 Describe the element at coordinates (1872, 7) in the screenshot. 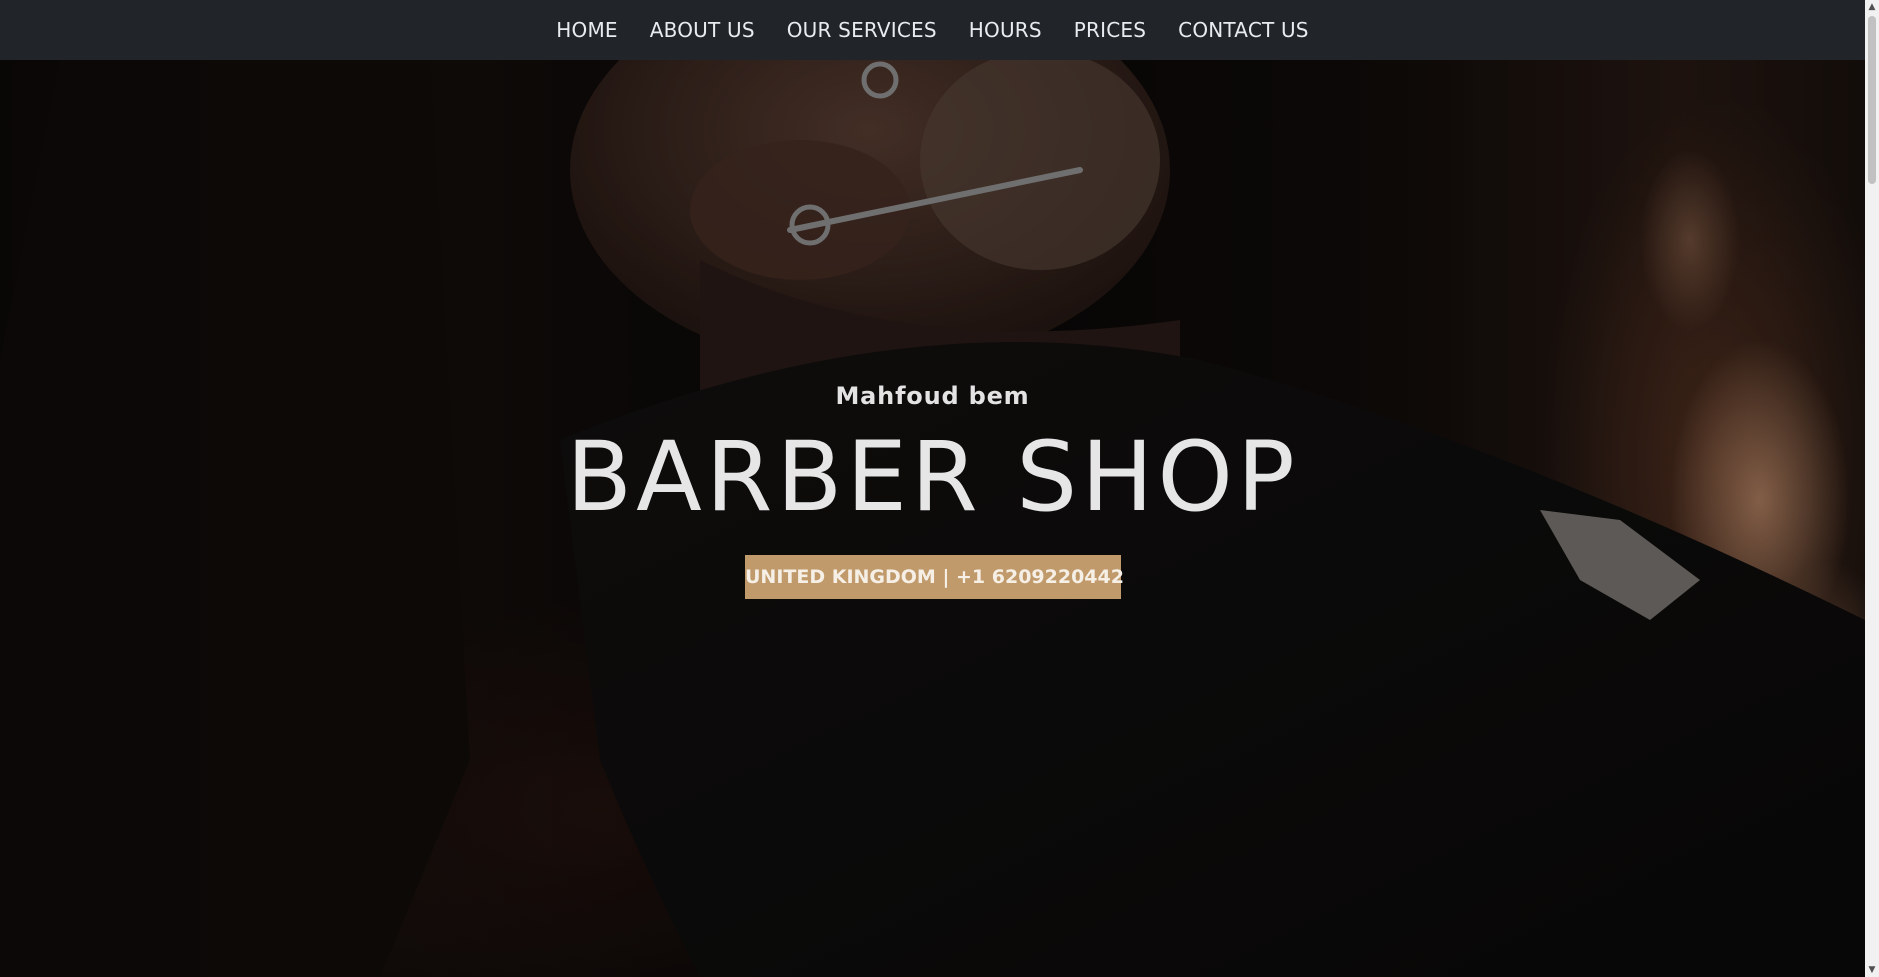

I see `scroll-up-arrow-icon: ▲` at that location.